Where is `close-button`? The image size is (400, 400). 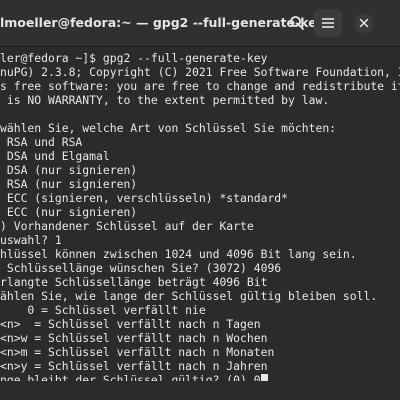
close-button is located at coordinates (364, 23).